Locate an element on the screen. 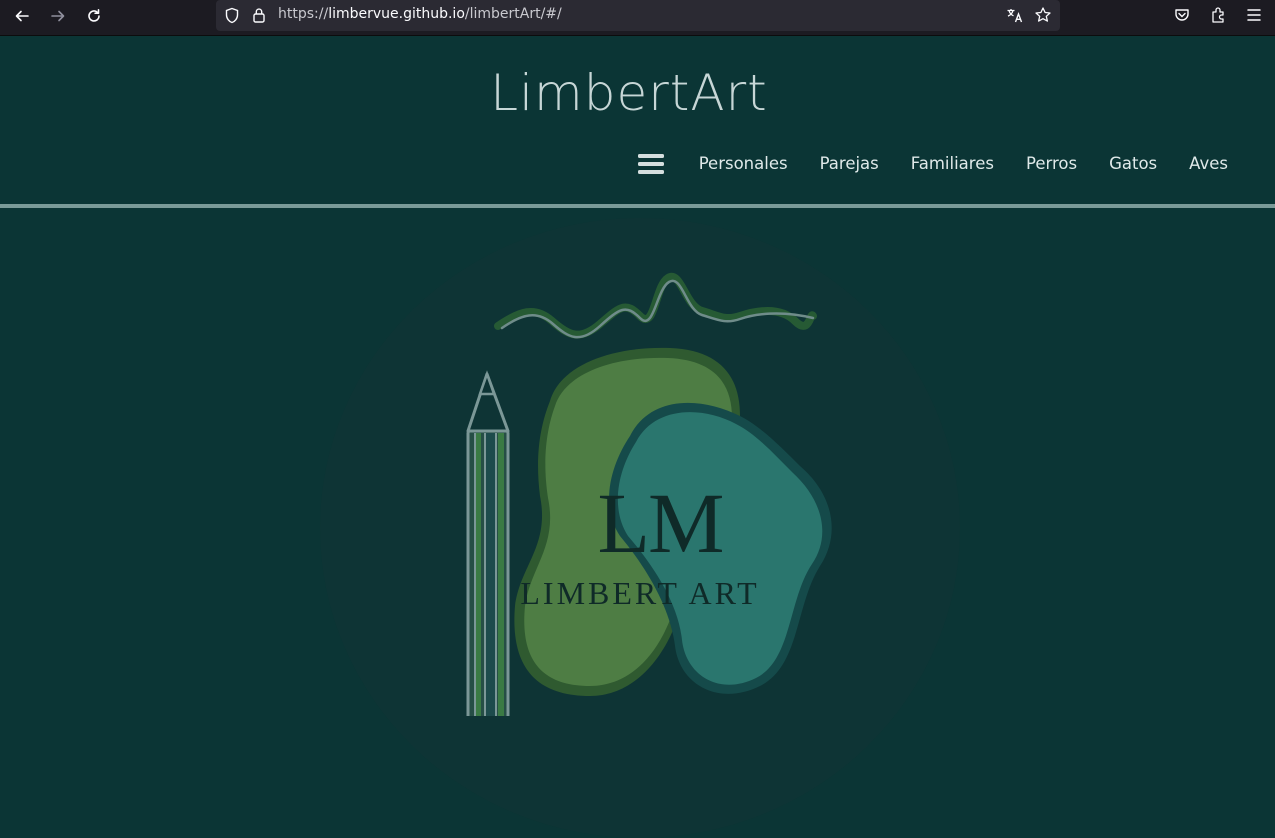  pocket-icon is located at coordinates (1182, 15).